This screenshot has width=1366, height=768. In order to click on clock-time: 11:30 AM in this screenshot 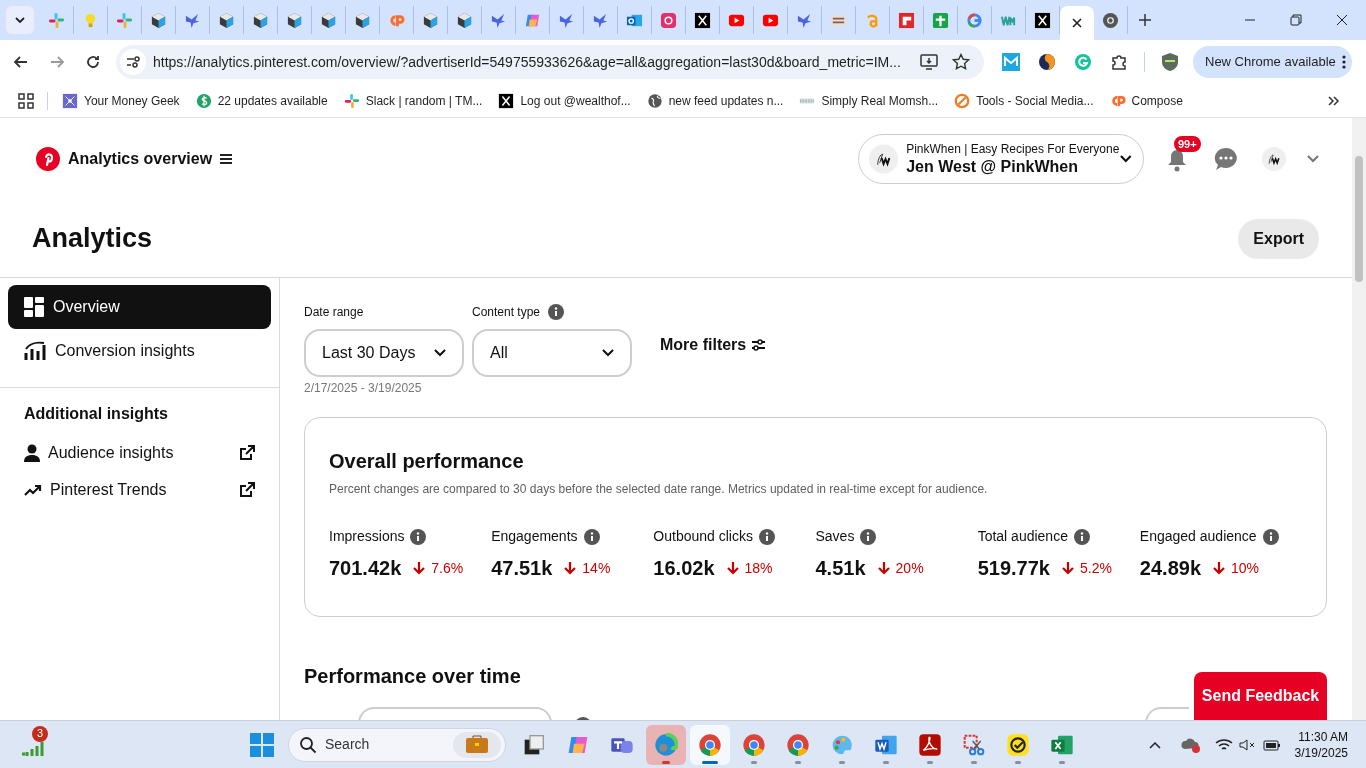, I will do `click(1323, 736)`.